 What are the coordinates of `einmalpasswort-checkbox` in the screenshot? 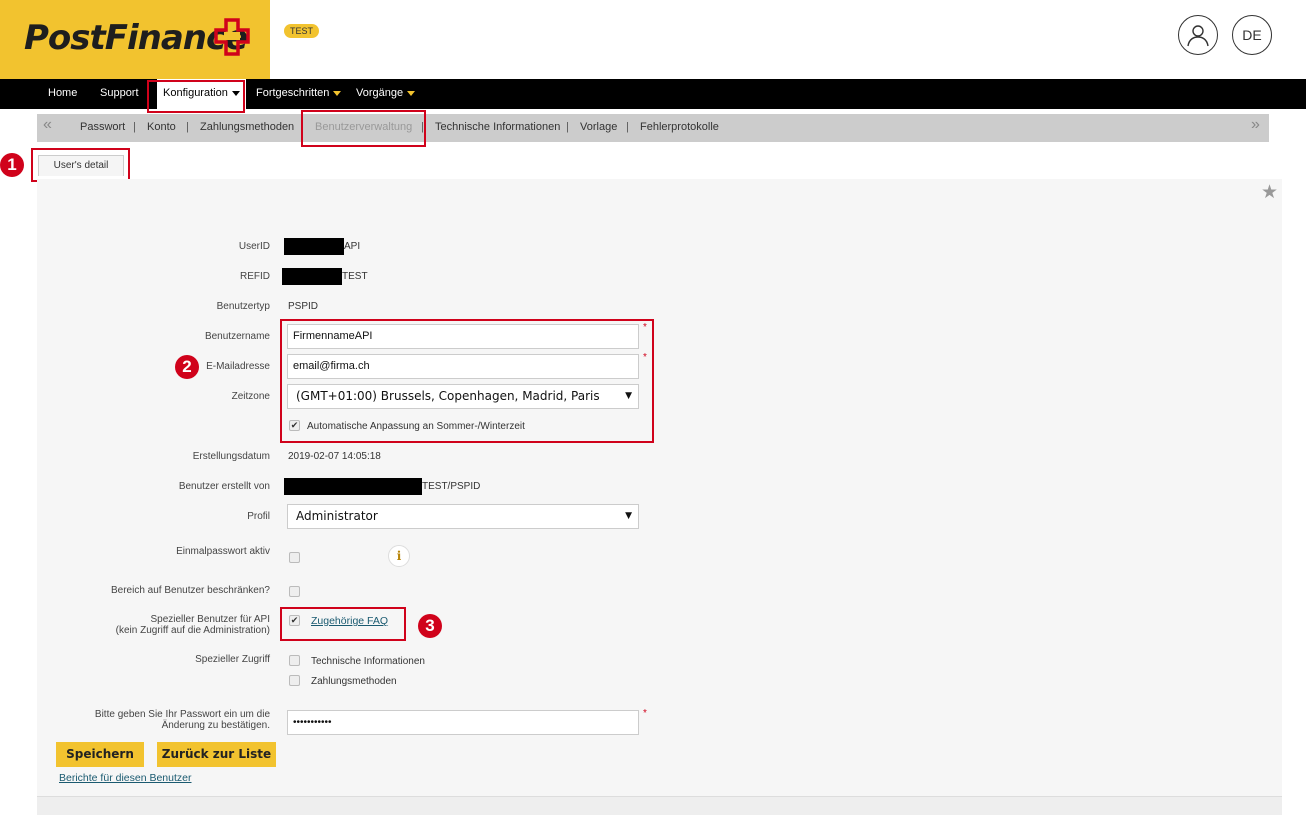 It's located at (294, 557).